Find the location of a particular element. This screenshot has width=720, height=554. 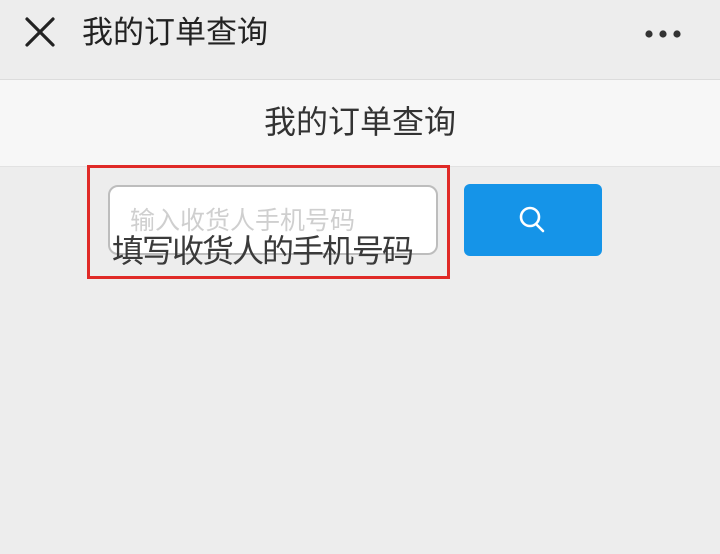

more-button is located at coordinates (663, 34).